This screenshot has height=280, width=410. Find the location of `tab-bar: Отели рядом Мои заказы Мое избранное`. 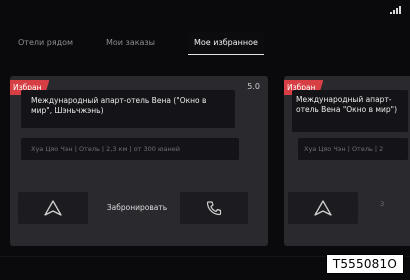

tab-bar: Отели рядом Мои заказы Мое избранное is located at coordinates (203, 43).